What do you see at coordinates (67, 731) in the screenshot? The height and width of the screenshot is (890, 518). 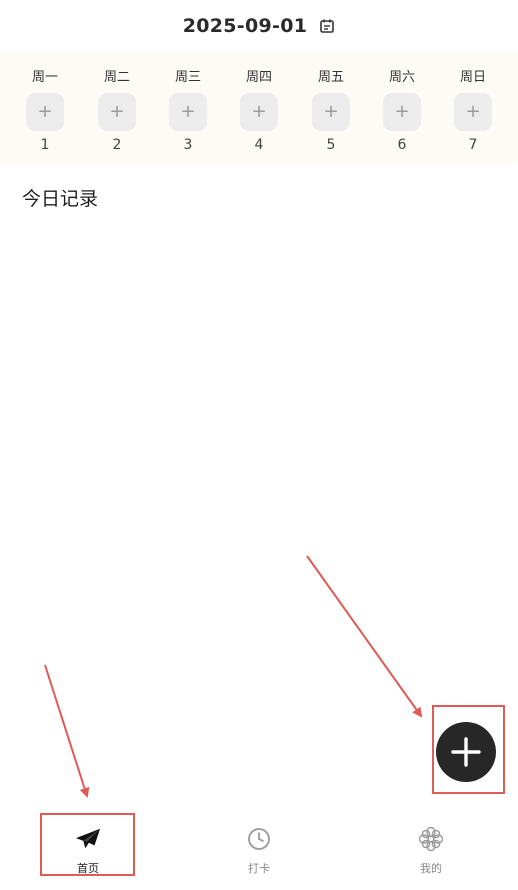 I see `arrow-to-home-tab` at bounding box center [67, 731].